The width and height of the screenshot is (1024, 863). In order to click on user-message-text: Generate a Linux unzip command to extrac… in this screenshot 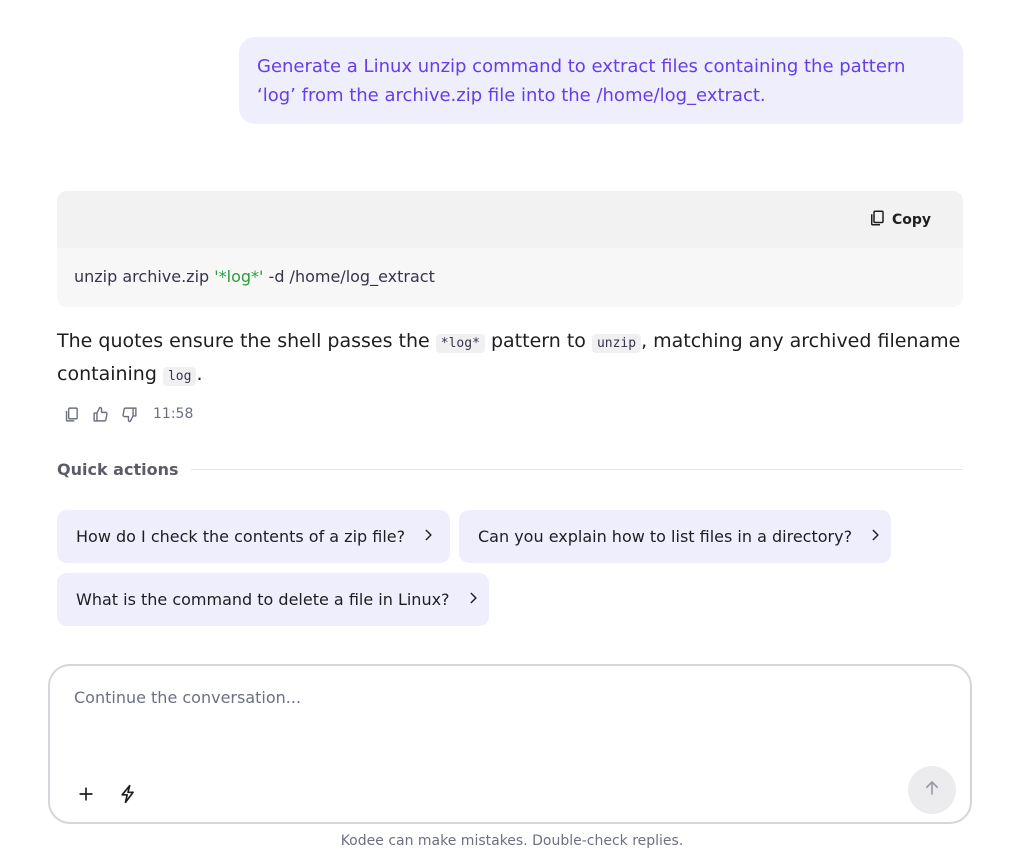, I will do `click(581, 81)`.